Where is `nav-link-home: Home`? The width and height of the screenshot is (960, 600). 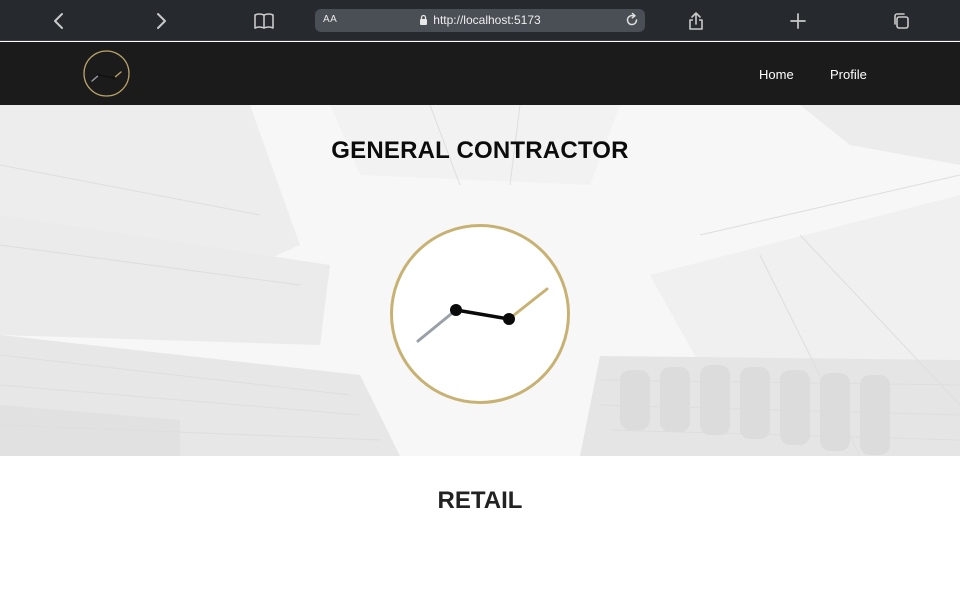
nav-link-home: Home is located at coordinates (776, 74).